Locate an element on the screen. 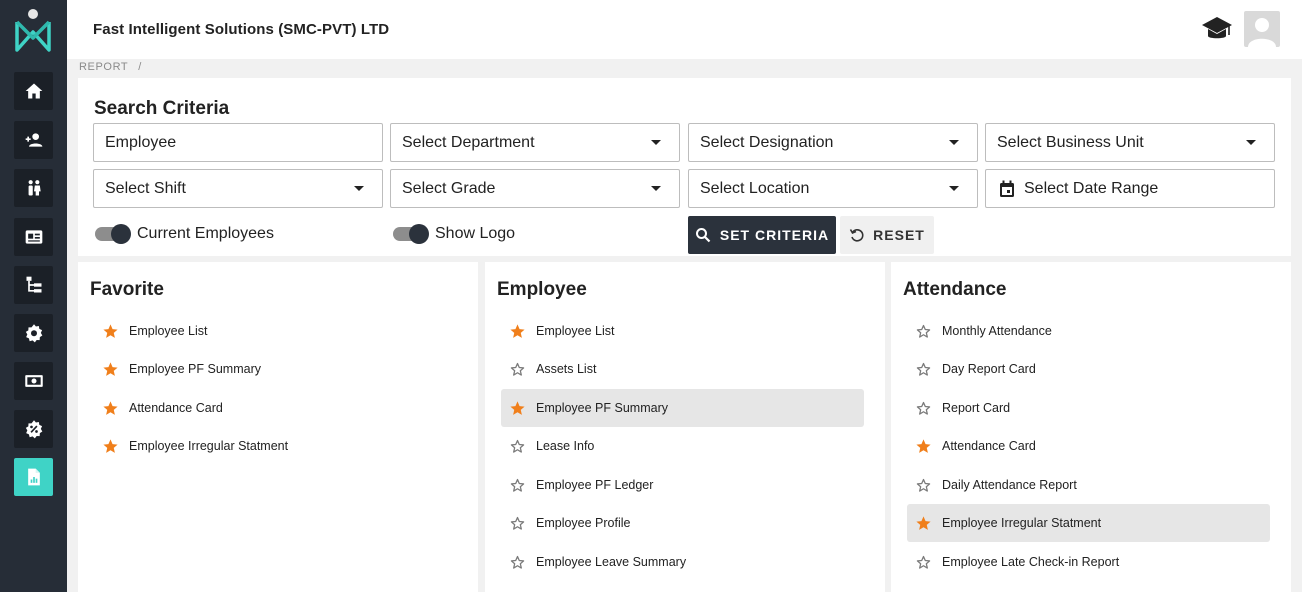 The height and width of the screenshot is (592, 1302). avatar is located at coordinates (1262, 29).